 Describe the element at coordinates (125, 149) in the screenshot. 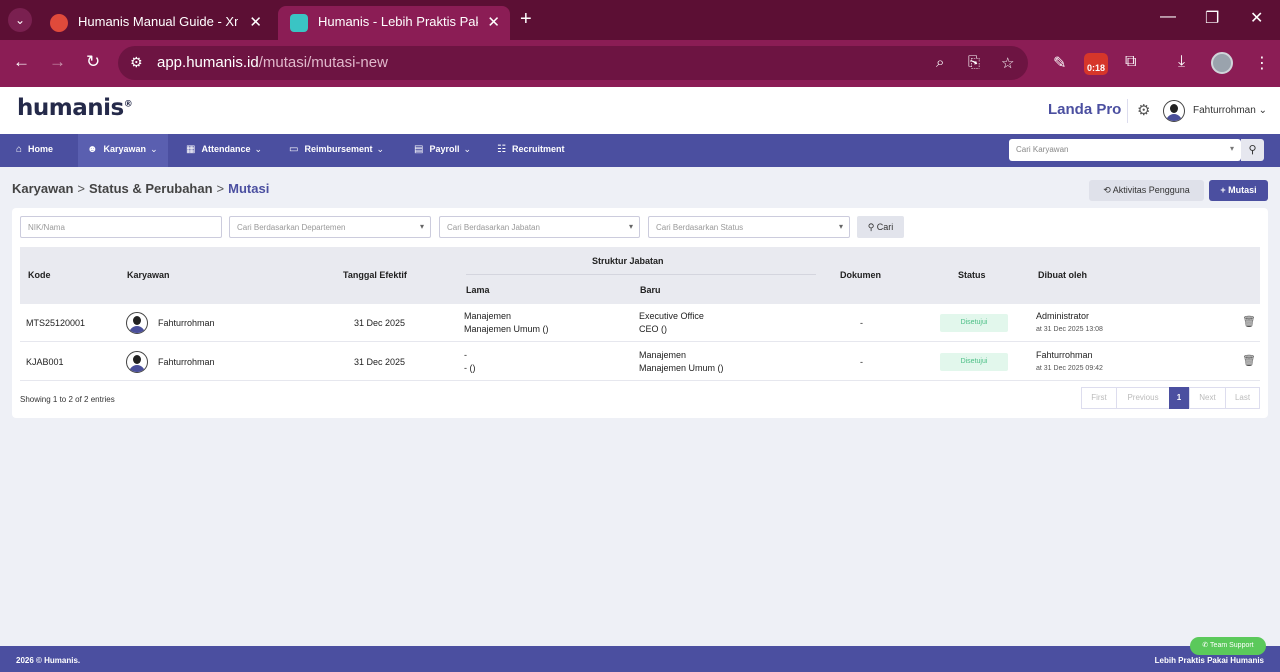

I see `nav-label: Karyawan` at that location.